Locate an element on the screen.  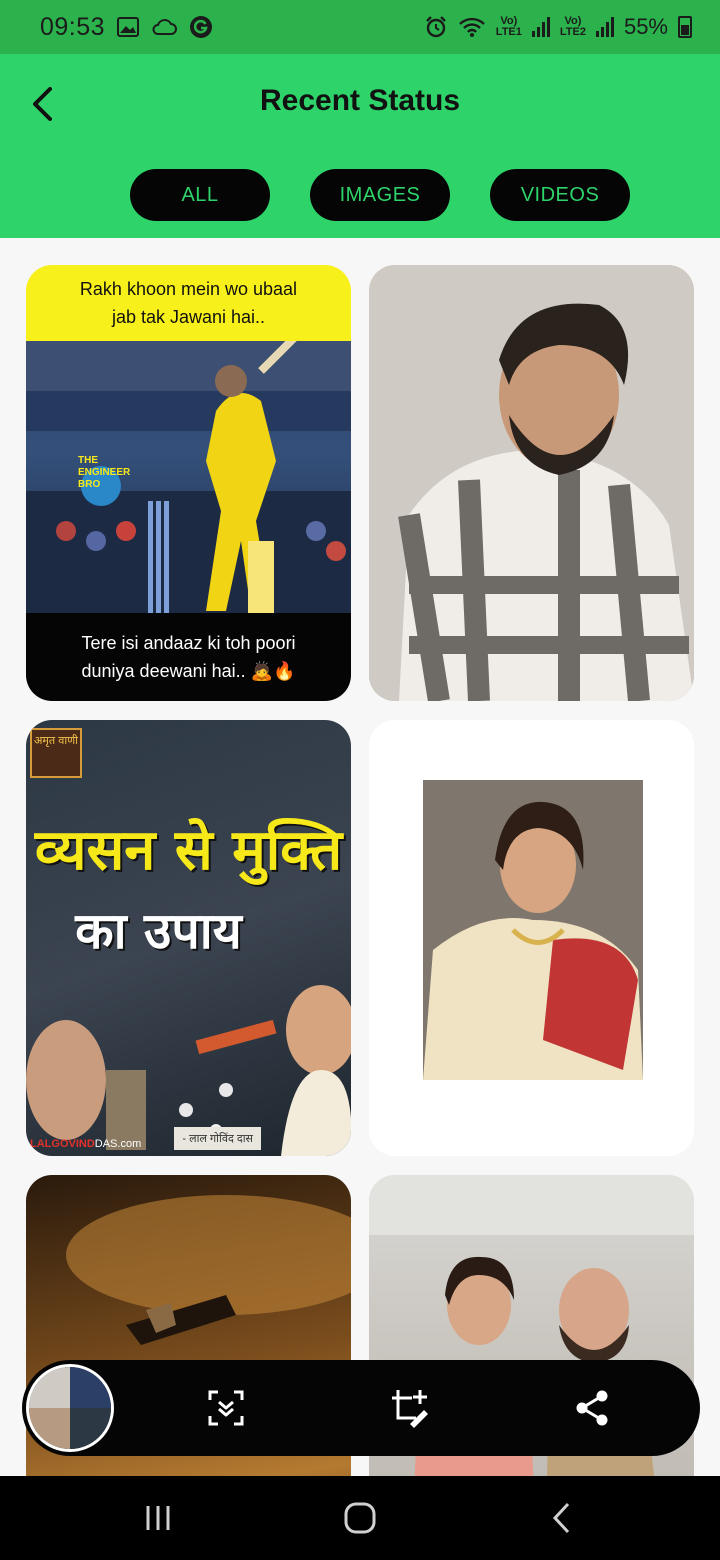
caption-line: jab tak Jawani hai.. is located at coordinates (188, 317).